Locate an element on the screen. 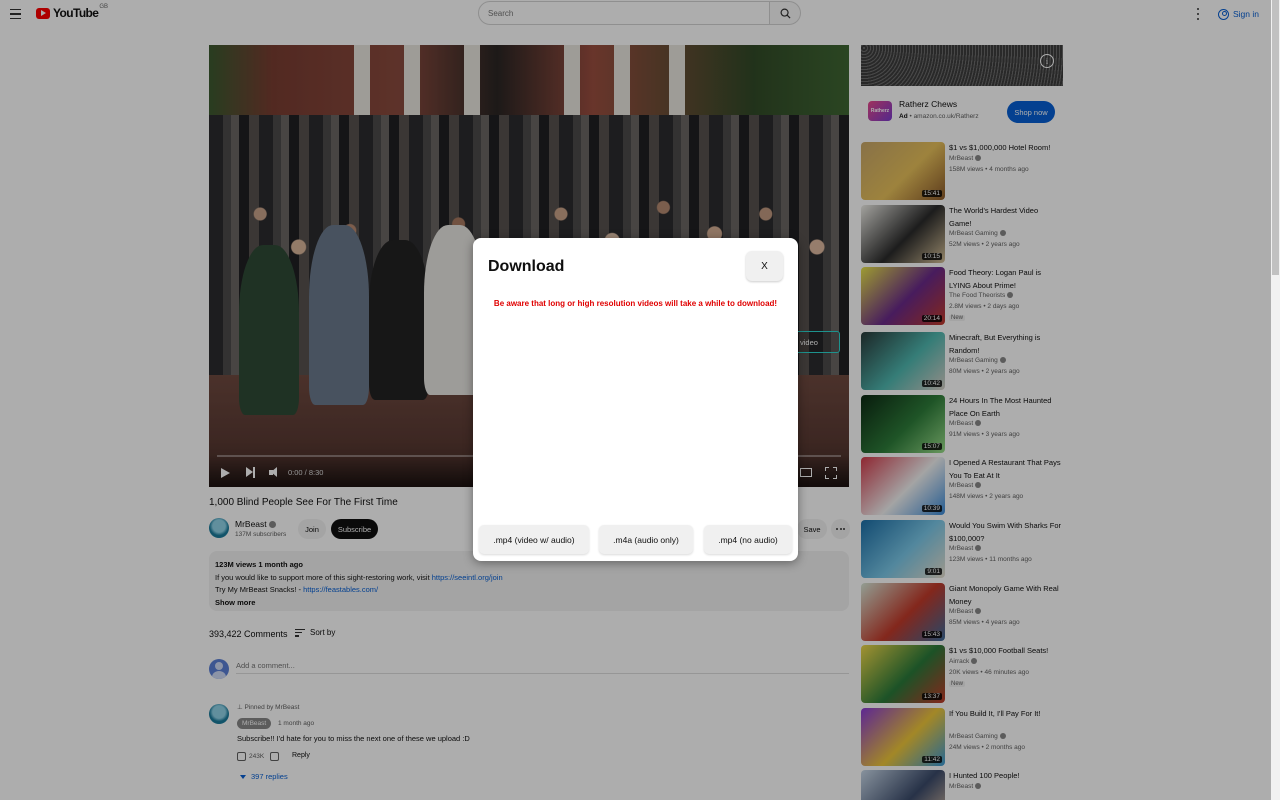 The width and height of the screenshot is (1280, 800). dialog-title: Download is located at coordinates (526, 266).